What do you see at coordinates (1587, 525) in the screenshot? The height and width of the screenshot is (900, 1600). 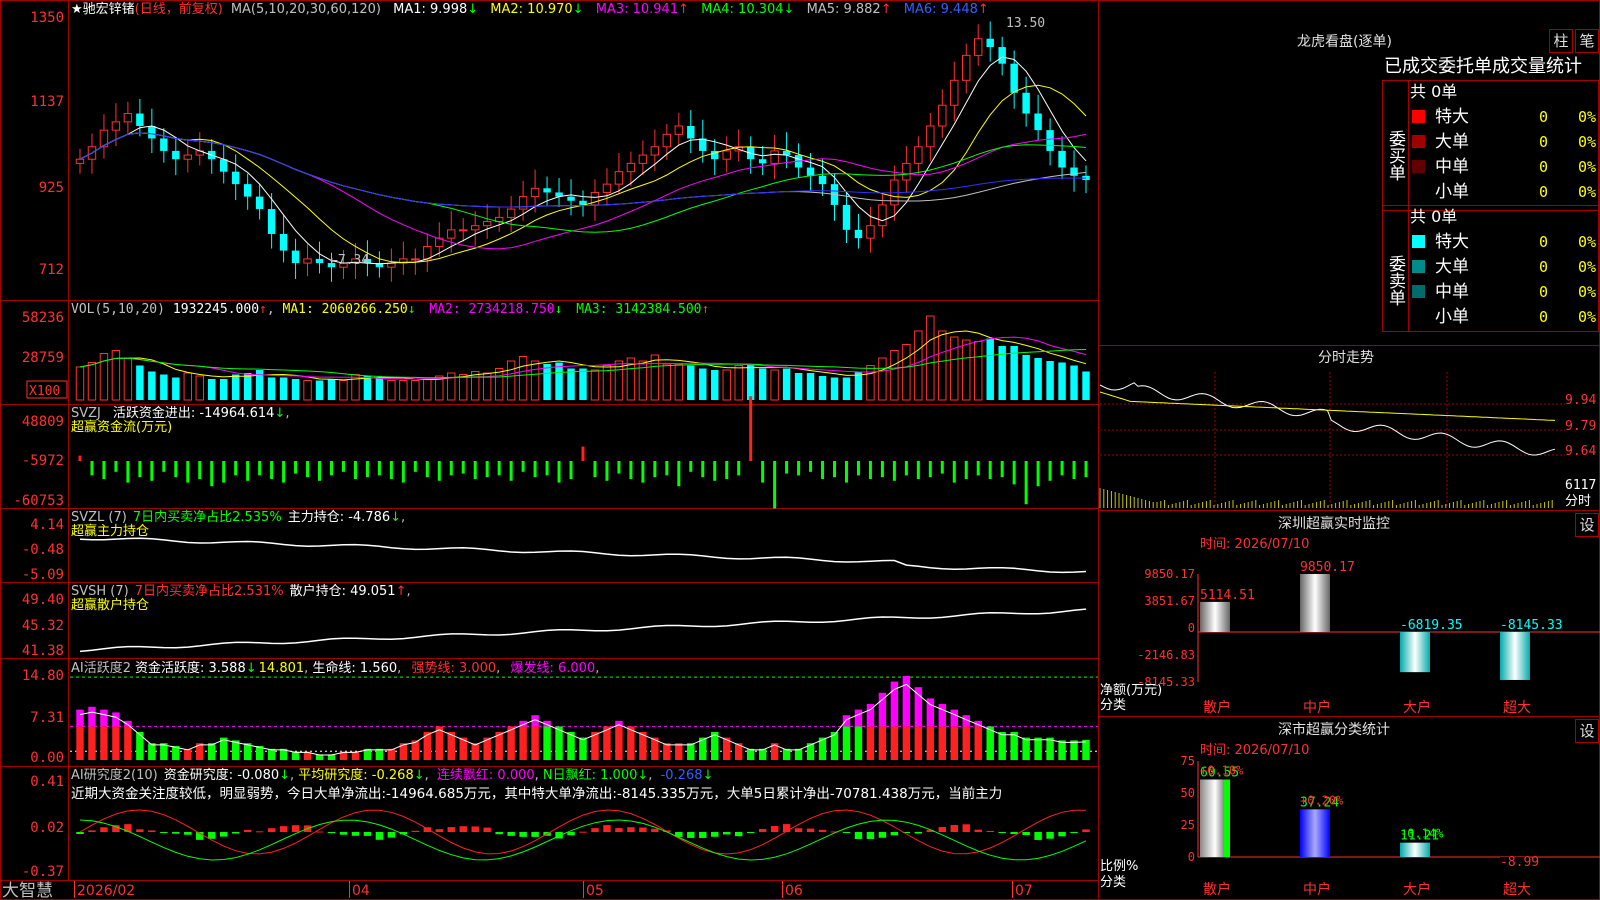 I see `sz-monitor-settings-button: 设` at bounding box center [1587, 525].